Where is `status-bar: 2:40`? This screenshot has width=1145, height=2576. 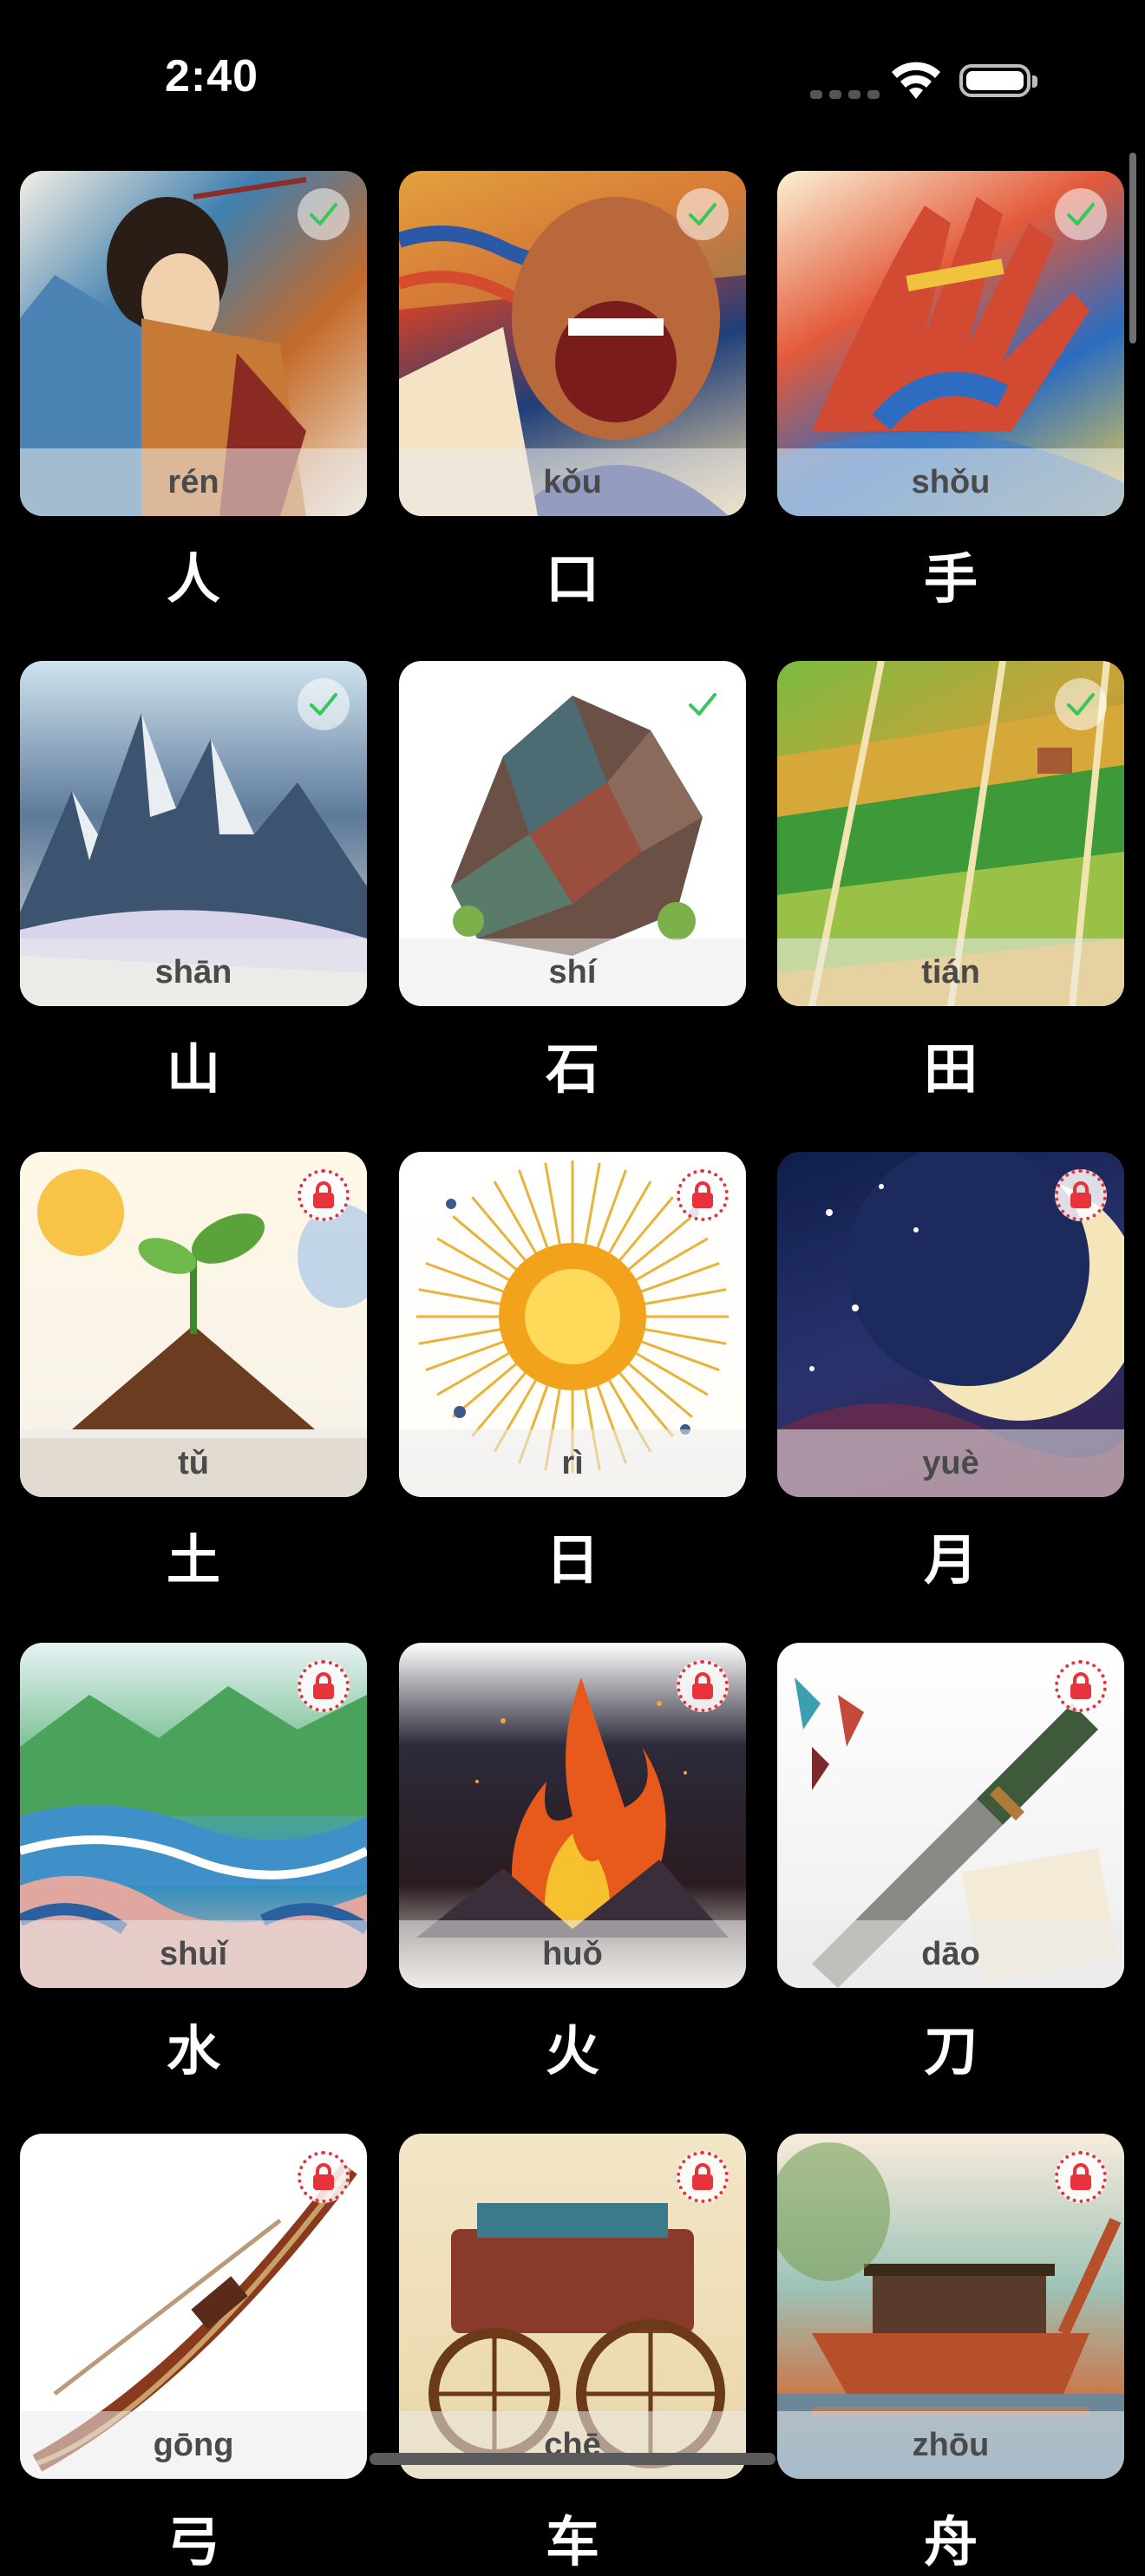 status-bar: 2:40 is located at coordinates (572, 82).